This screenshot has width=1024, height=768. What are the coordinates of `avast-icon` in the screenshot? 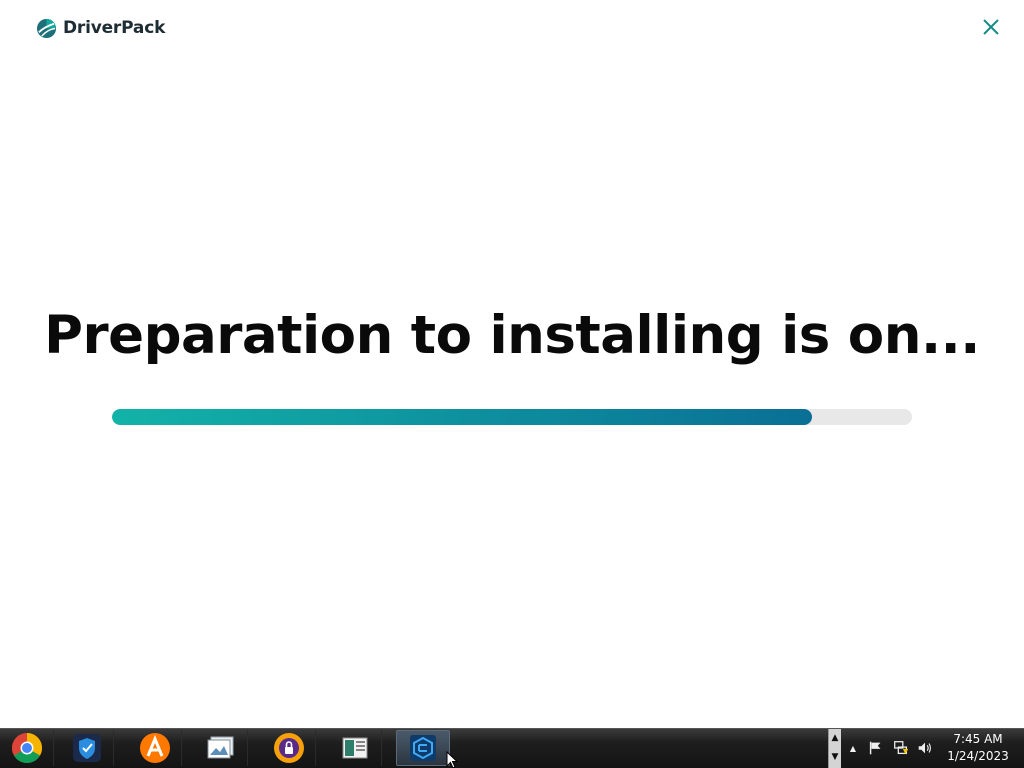 It's located at (154, 748).